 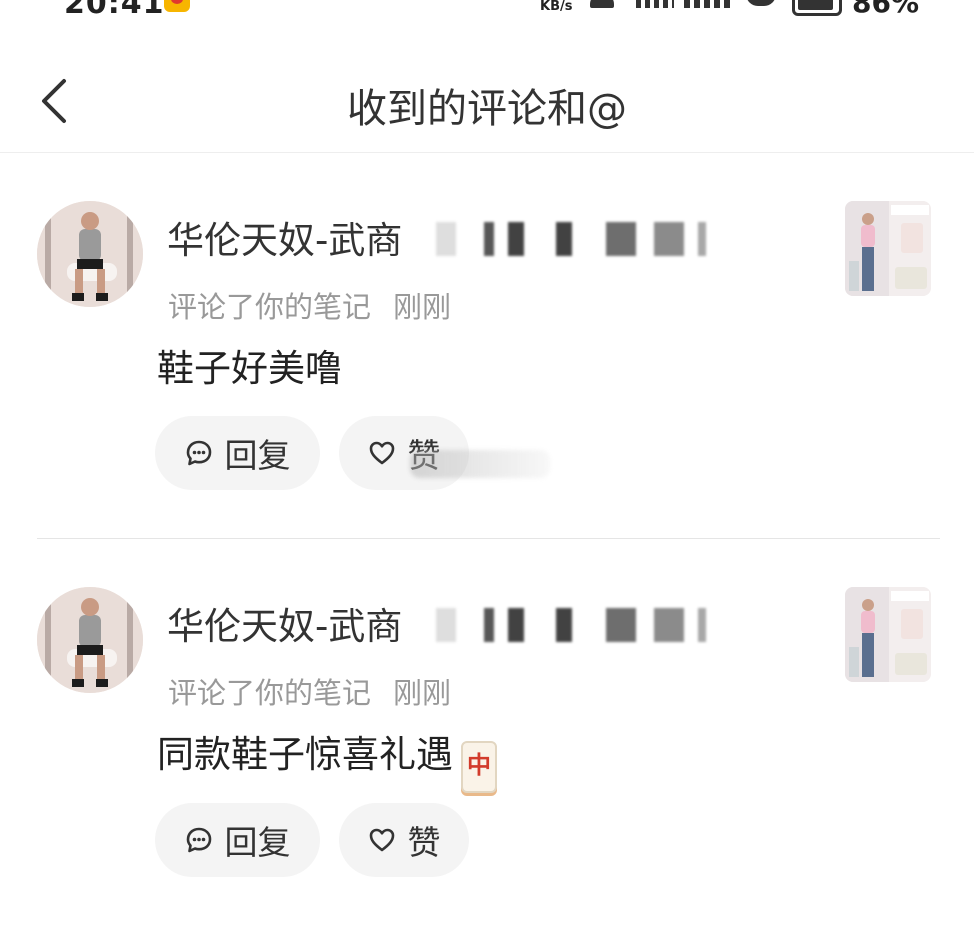 I want to click on wifi-icon, so click(x=761, y=3).